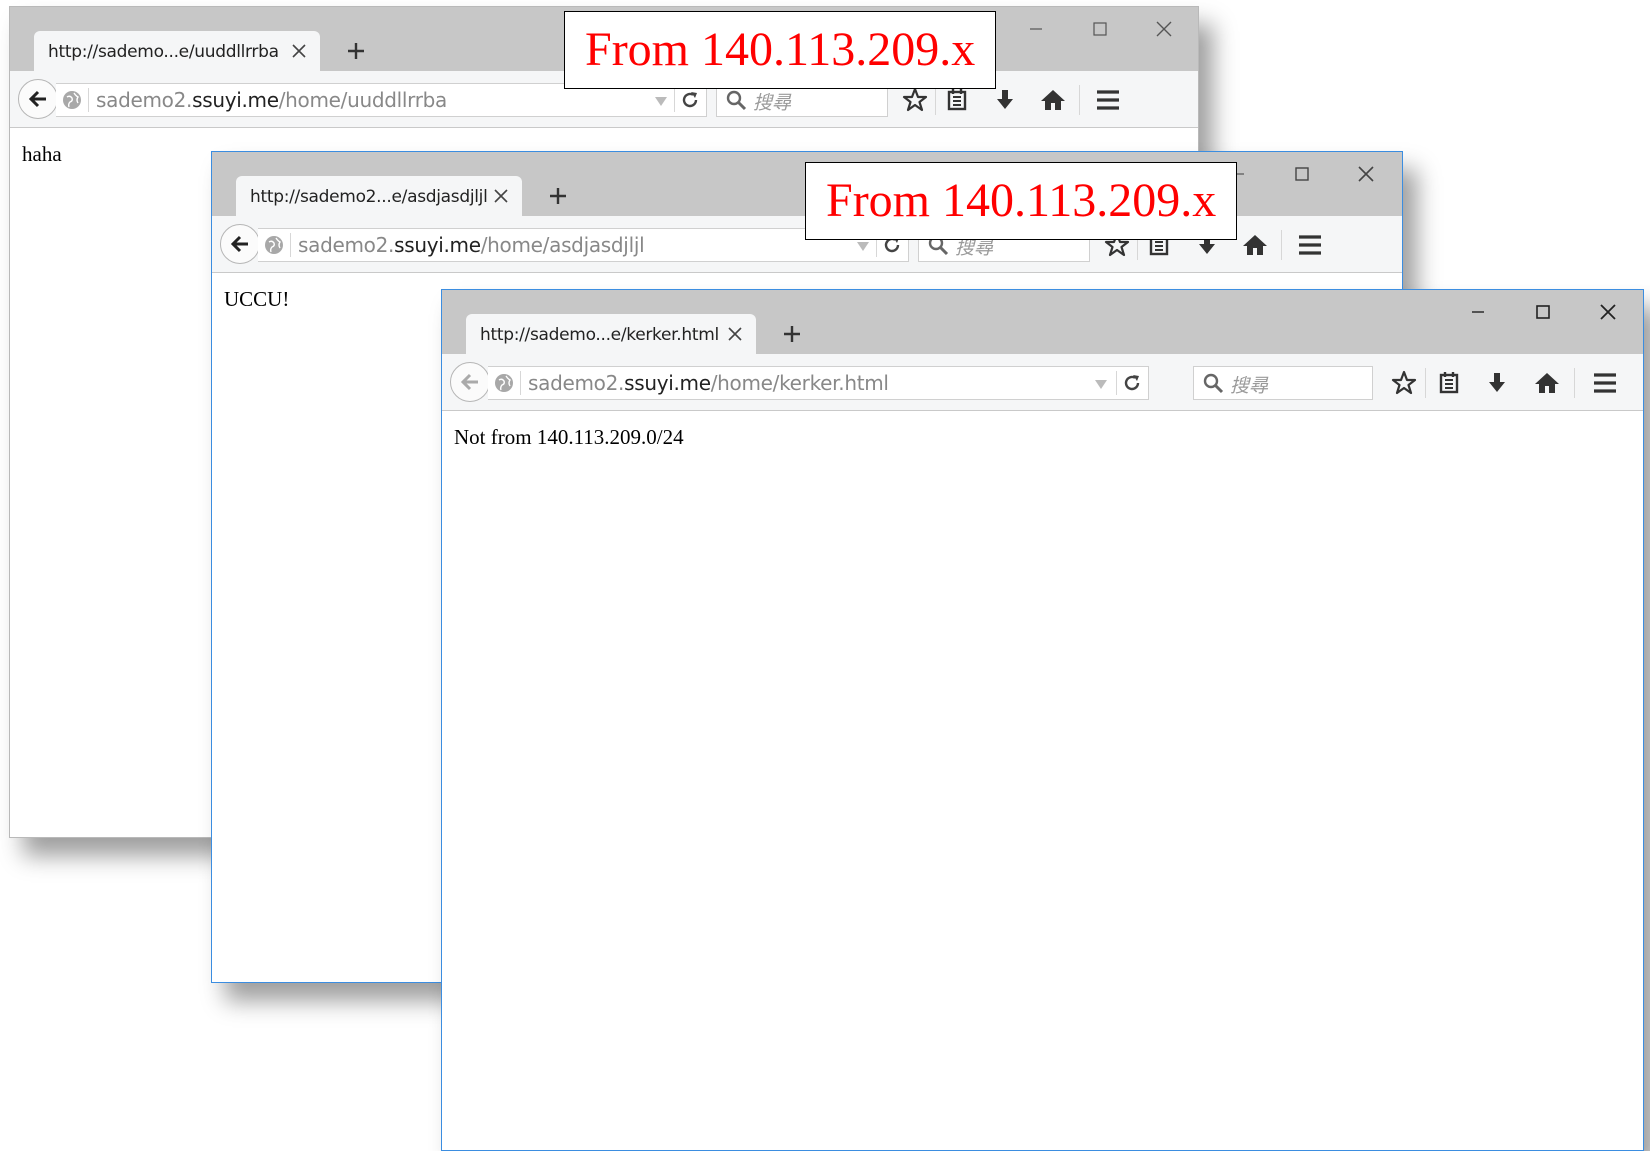  I want to click on title-bar: http://sademo...e/kerker.html, so click(1042, 322).